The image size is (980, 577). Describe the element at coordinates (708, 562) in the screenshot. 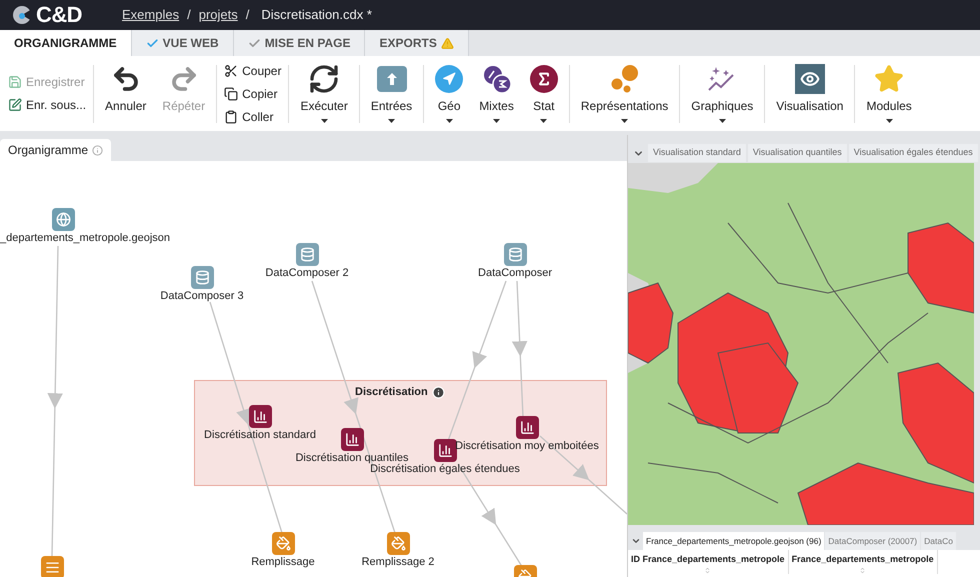

I see `column-header: ID France_departements_metropole` at that location.